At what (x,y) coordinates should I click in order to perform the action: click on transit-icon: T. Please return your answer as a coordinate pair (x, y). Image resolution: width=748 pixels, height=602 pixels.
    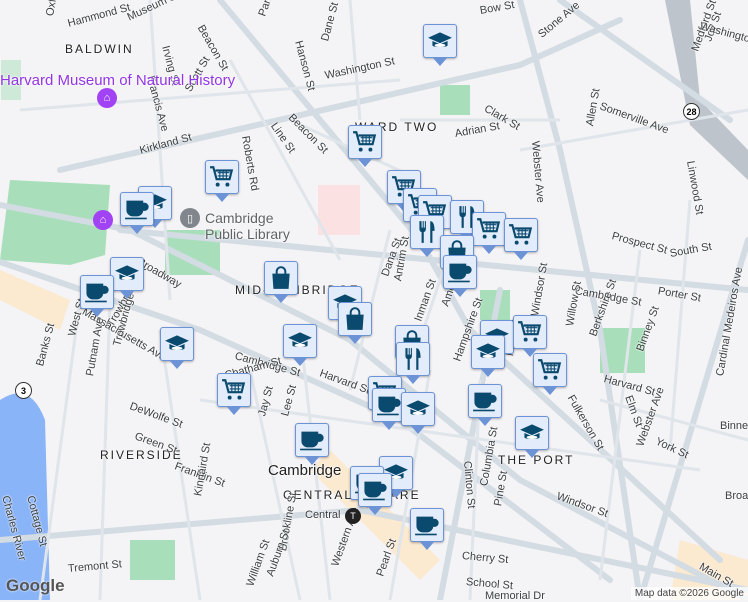
    Looking at the image, I should click on (353, 516).